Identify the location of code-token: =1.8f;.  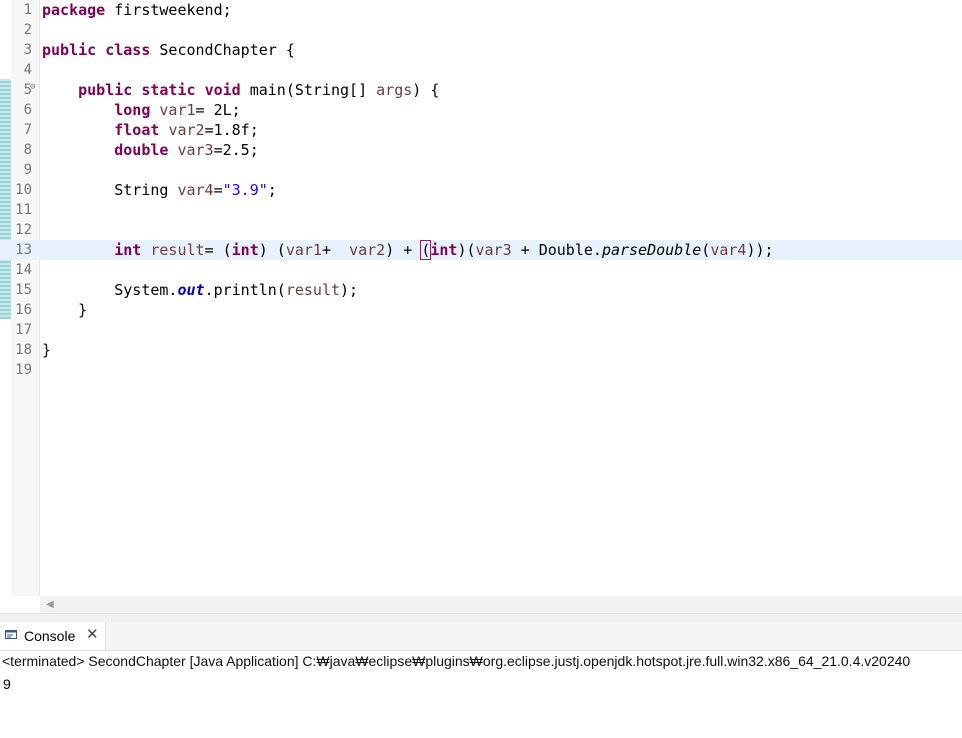
(231, 130).